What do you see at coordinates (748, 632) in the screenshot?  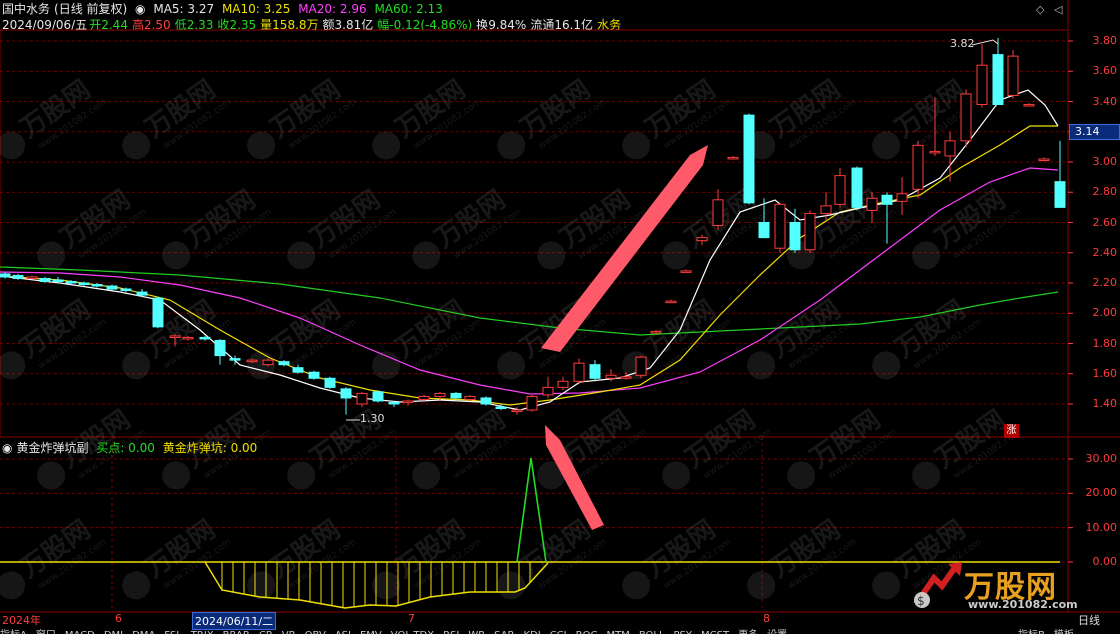 I see `indicator-tab: 更多` at bounding box center [748, 632].